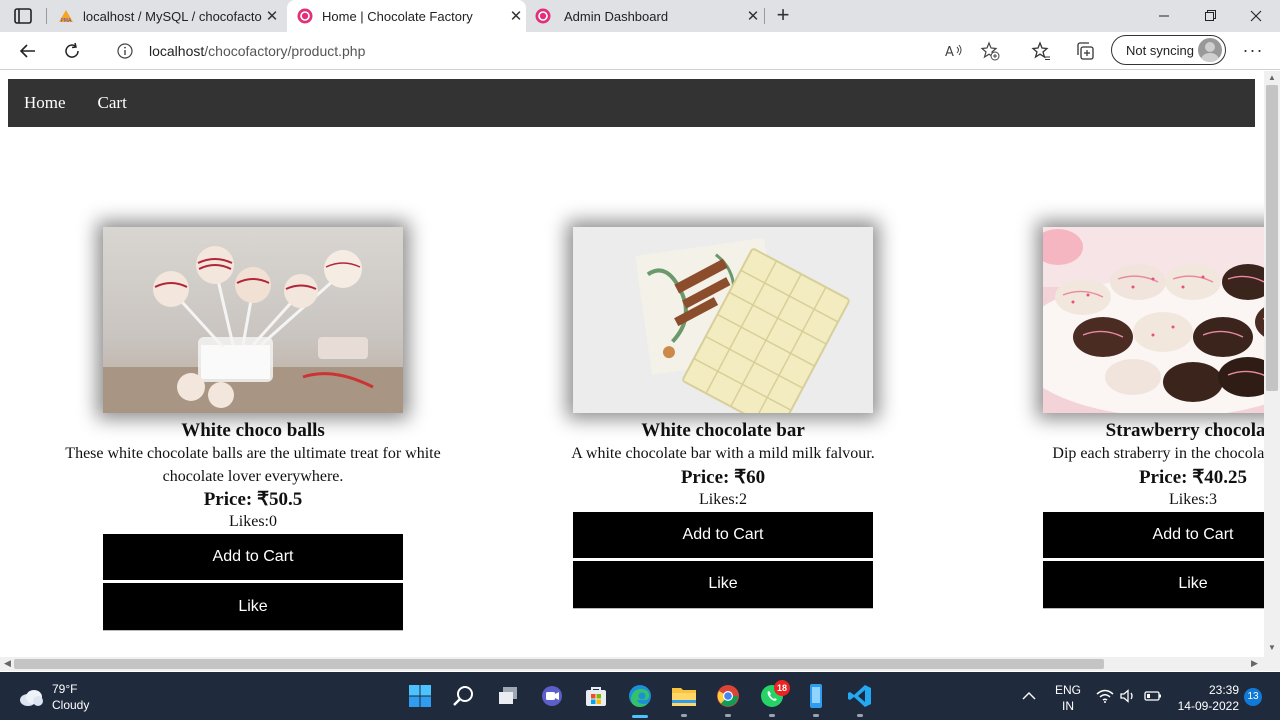 The height and width of the screenshot is (720, 1280). Describe the element at coordinates (1068, 706) in the screenshot. I see `region-code: IN` at that location.